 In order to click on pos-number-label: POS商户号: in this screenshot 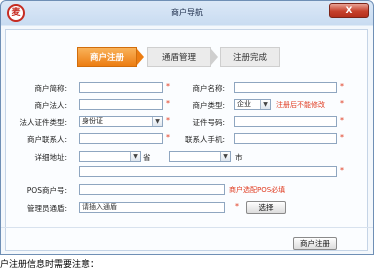, I will do `click(46, 190)`.